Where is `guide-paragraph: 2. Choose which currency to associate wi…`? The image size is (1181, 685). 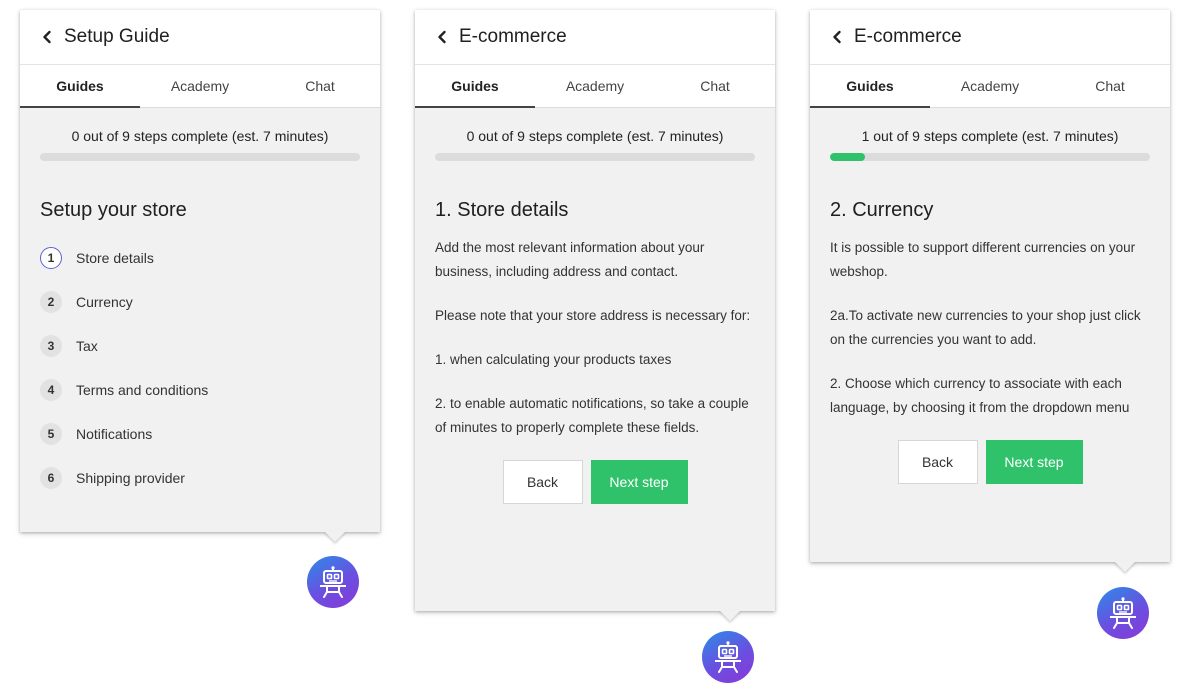 guide-paragraph: 2. Choose which currency to associate wi… is located at coordinates (980, 395).